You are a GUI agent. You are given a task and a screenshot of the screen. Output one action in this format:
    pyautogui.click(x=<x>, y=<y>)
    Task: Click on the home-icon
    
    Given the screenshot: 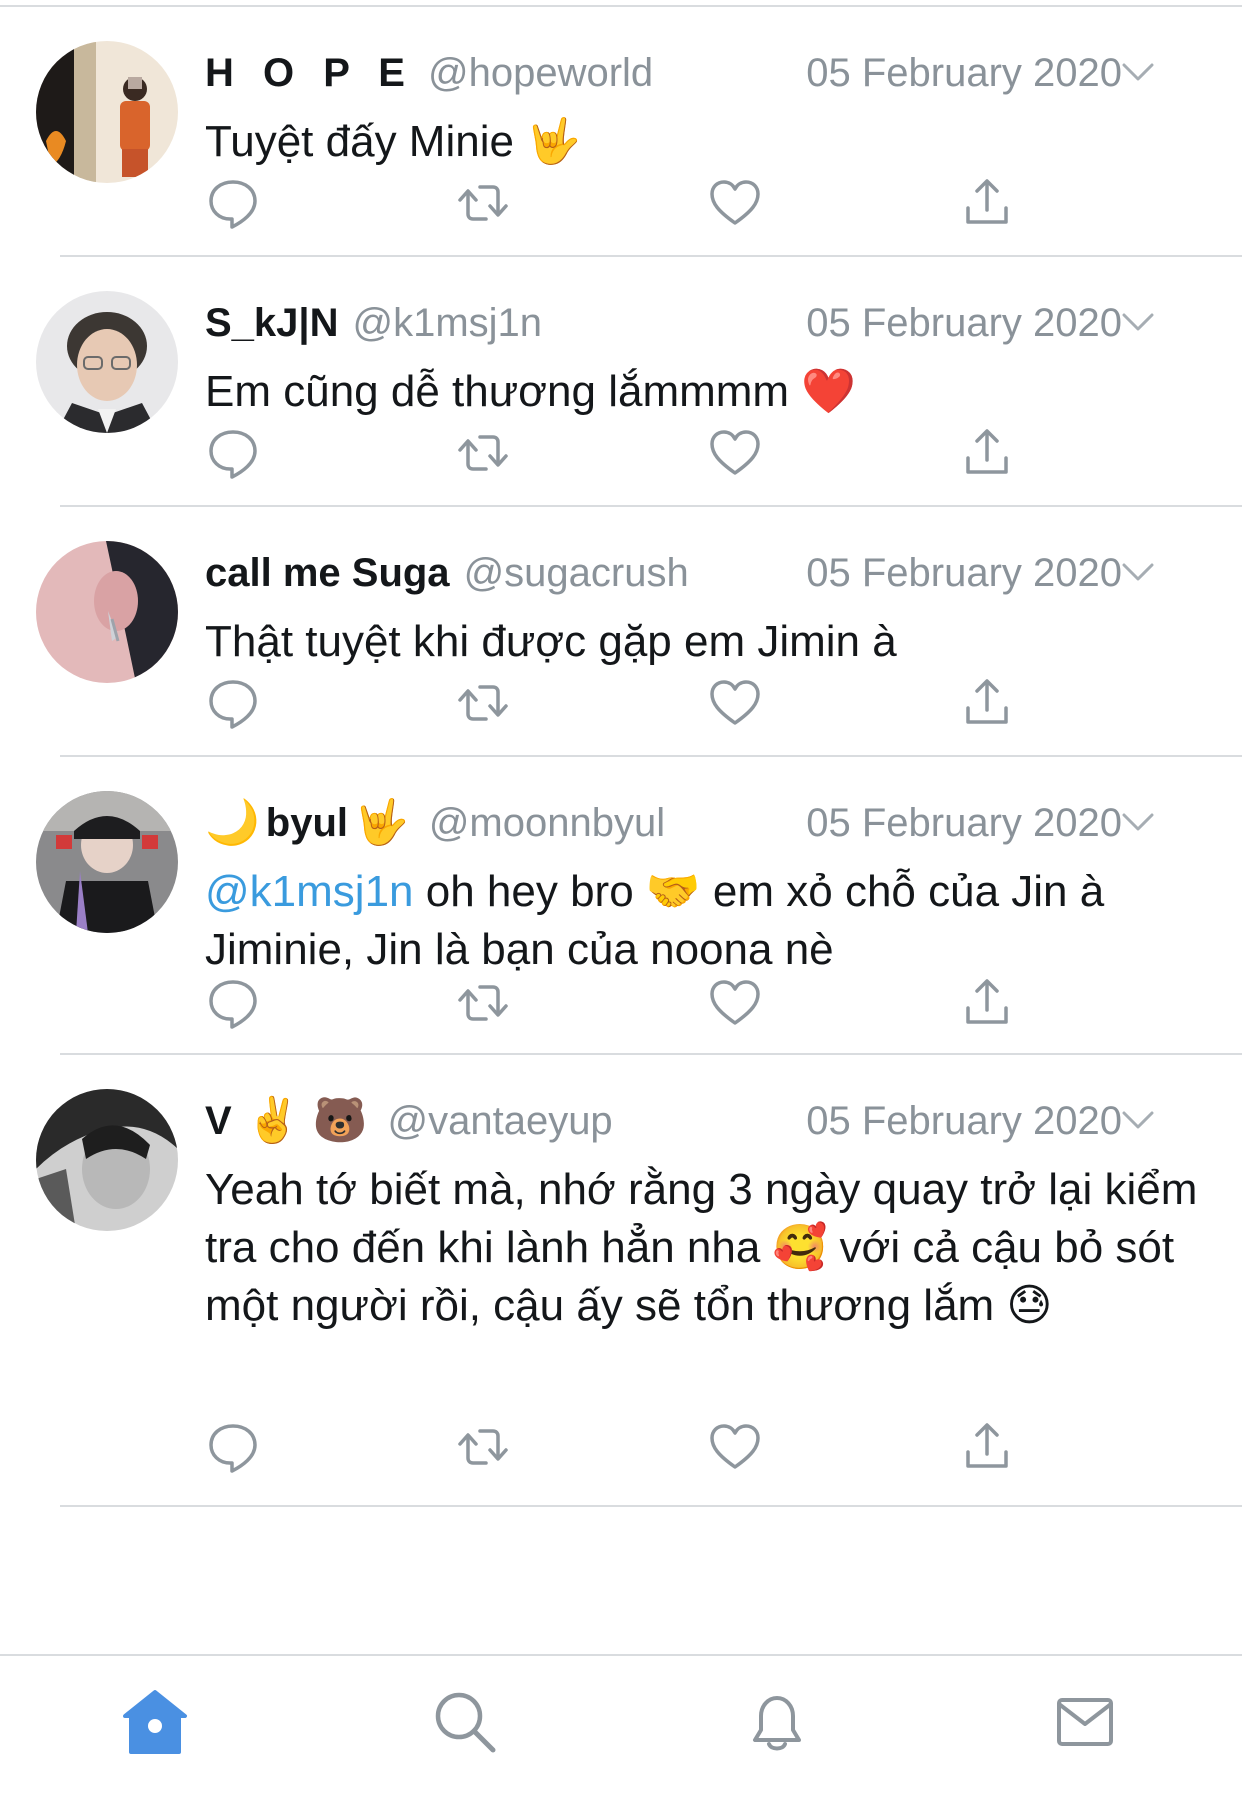 What is the action you would take?
    pyautogui.click(x=155, y=1722)
    